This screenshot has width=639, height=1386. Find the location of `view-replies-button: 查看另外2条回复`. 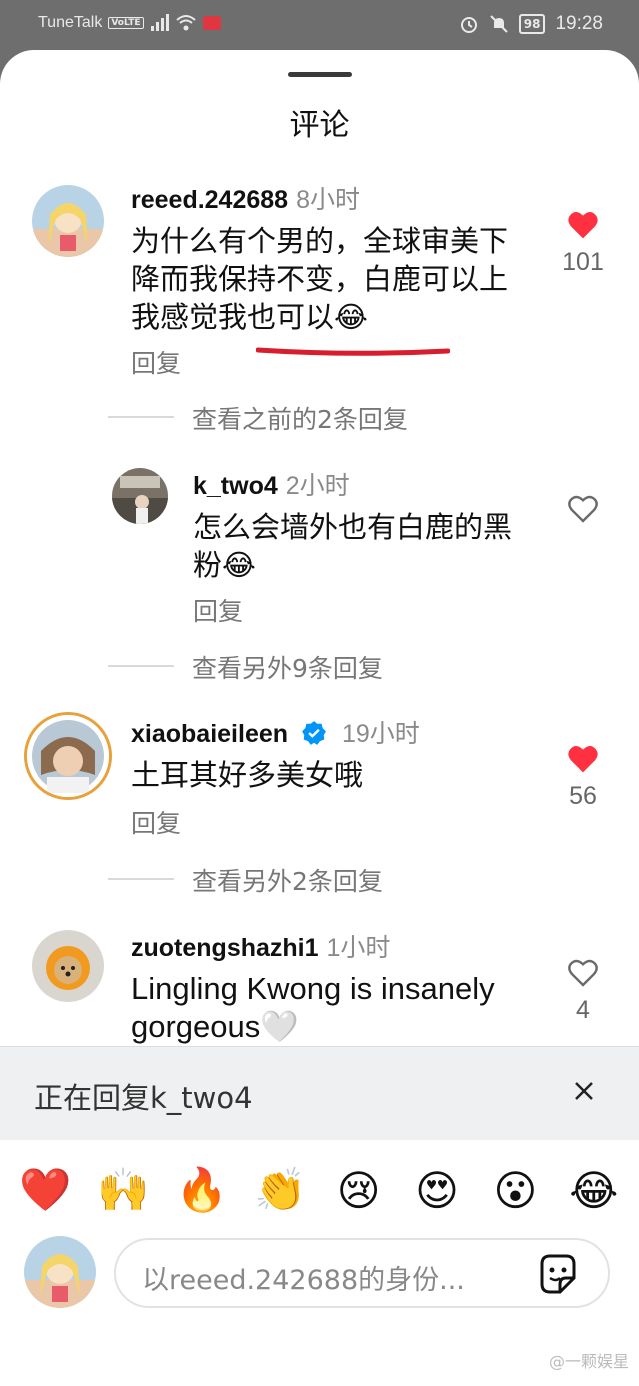

view-replies-button: 查看另外2条回复 is located at coordinates (358, 879).